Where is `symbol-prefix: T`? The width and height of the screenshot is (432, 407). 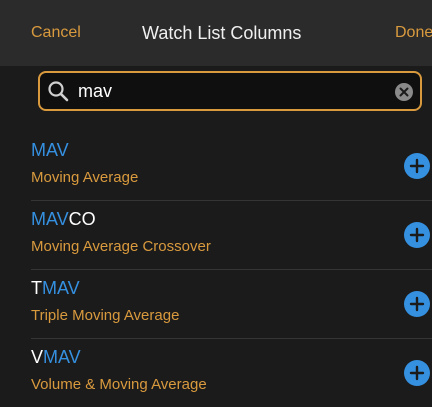 symbol-prefix: T is located at coordinates (36, 288).